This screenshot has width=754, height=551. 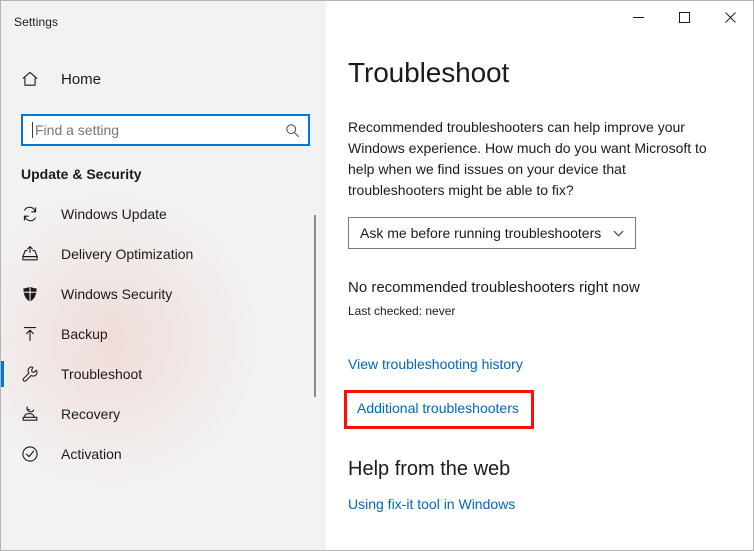 What do you see at coordinates (81, 79) in the screenshot?
I see `sidebar-item-home-label: Home` at bounding box center [81, 79].